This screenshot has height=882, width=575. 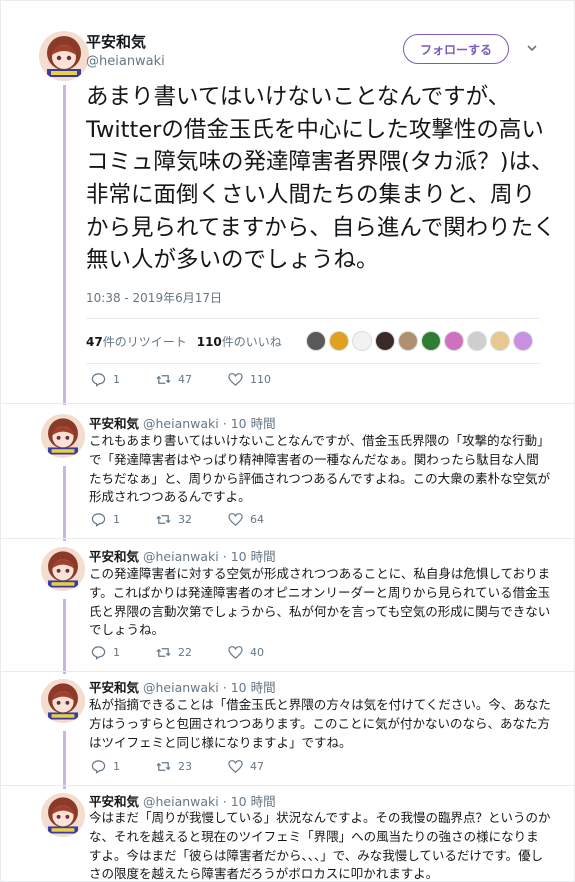 What do you see at coordinates (257, 766) in the screenshot?
I see `like-count: 47` at bounding box center [257, 766].